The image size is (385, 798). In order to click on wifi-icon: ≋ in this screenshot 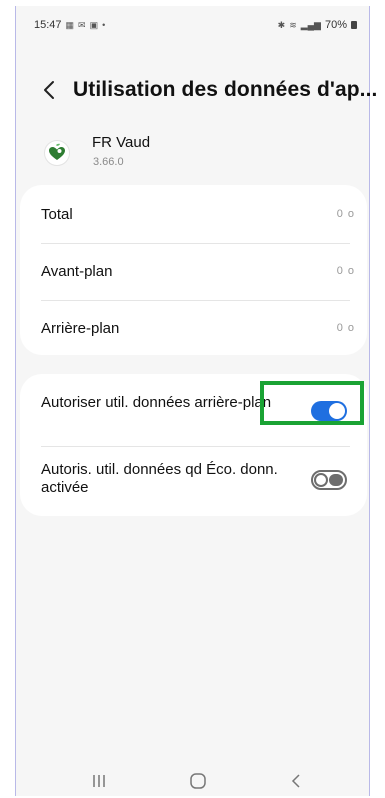, I will do `click(293, 24)`.